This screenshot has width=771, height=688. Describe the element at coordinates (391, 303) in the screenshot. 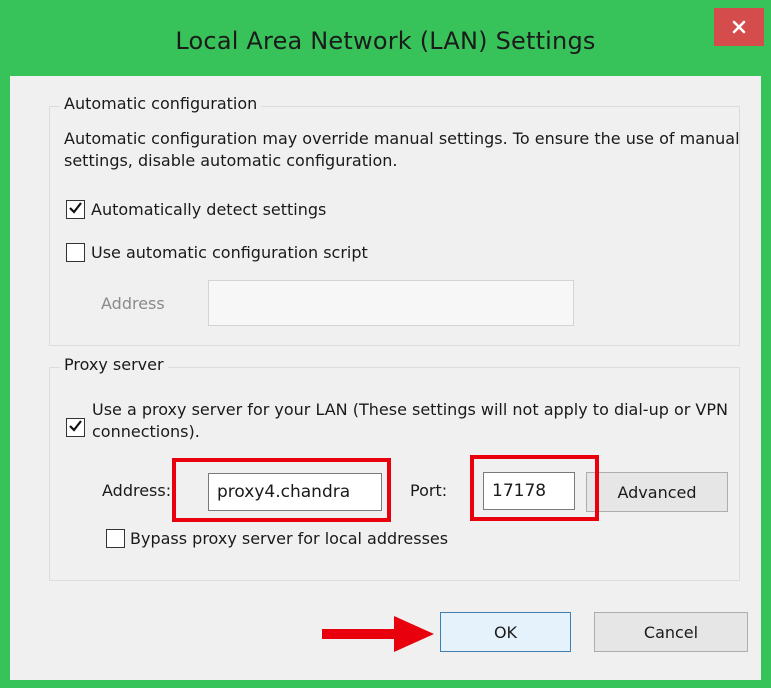

I see `script-address-input` at that location.